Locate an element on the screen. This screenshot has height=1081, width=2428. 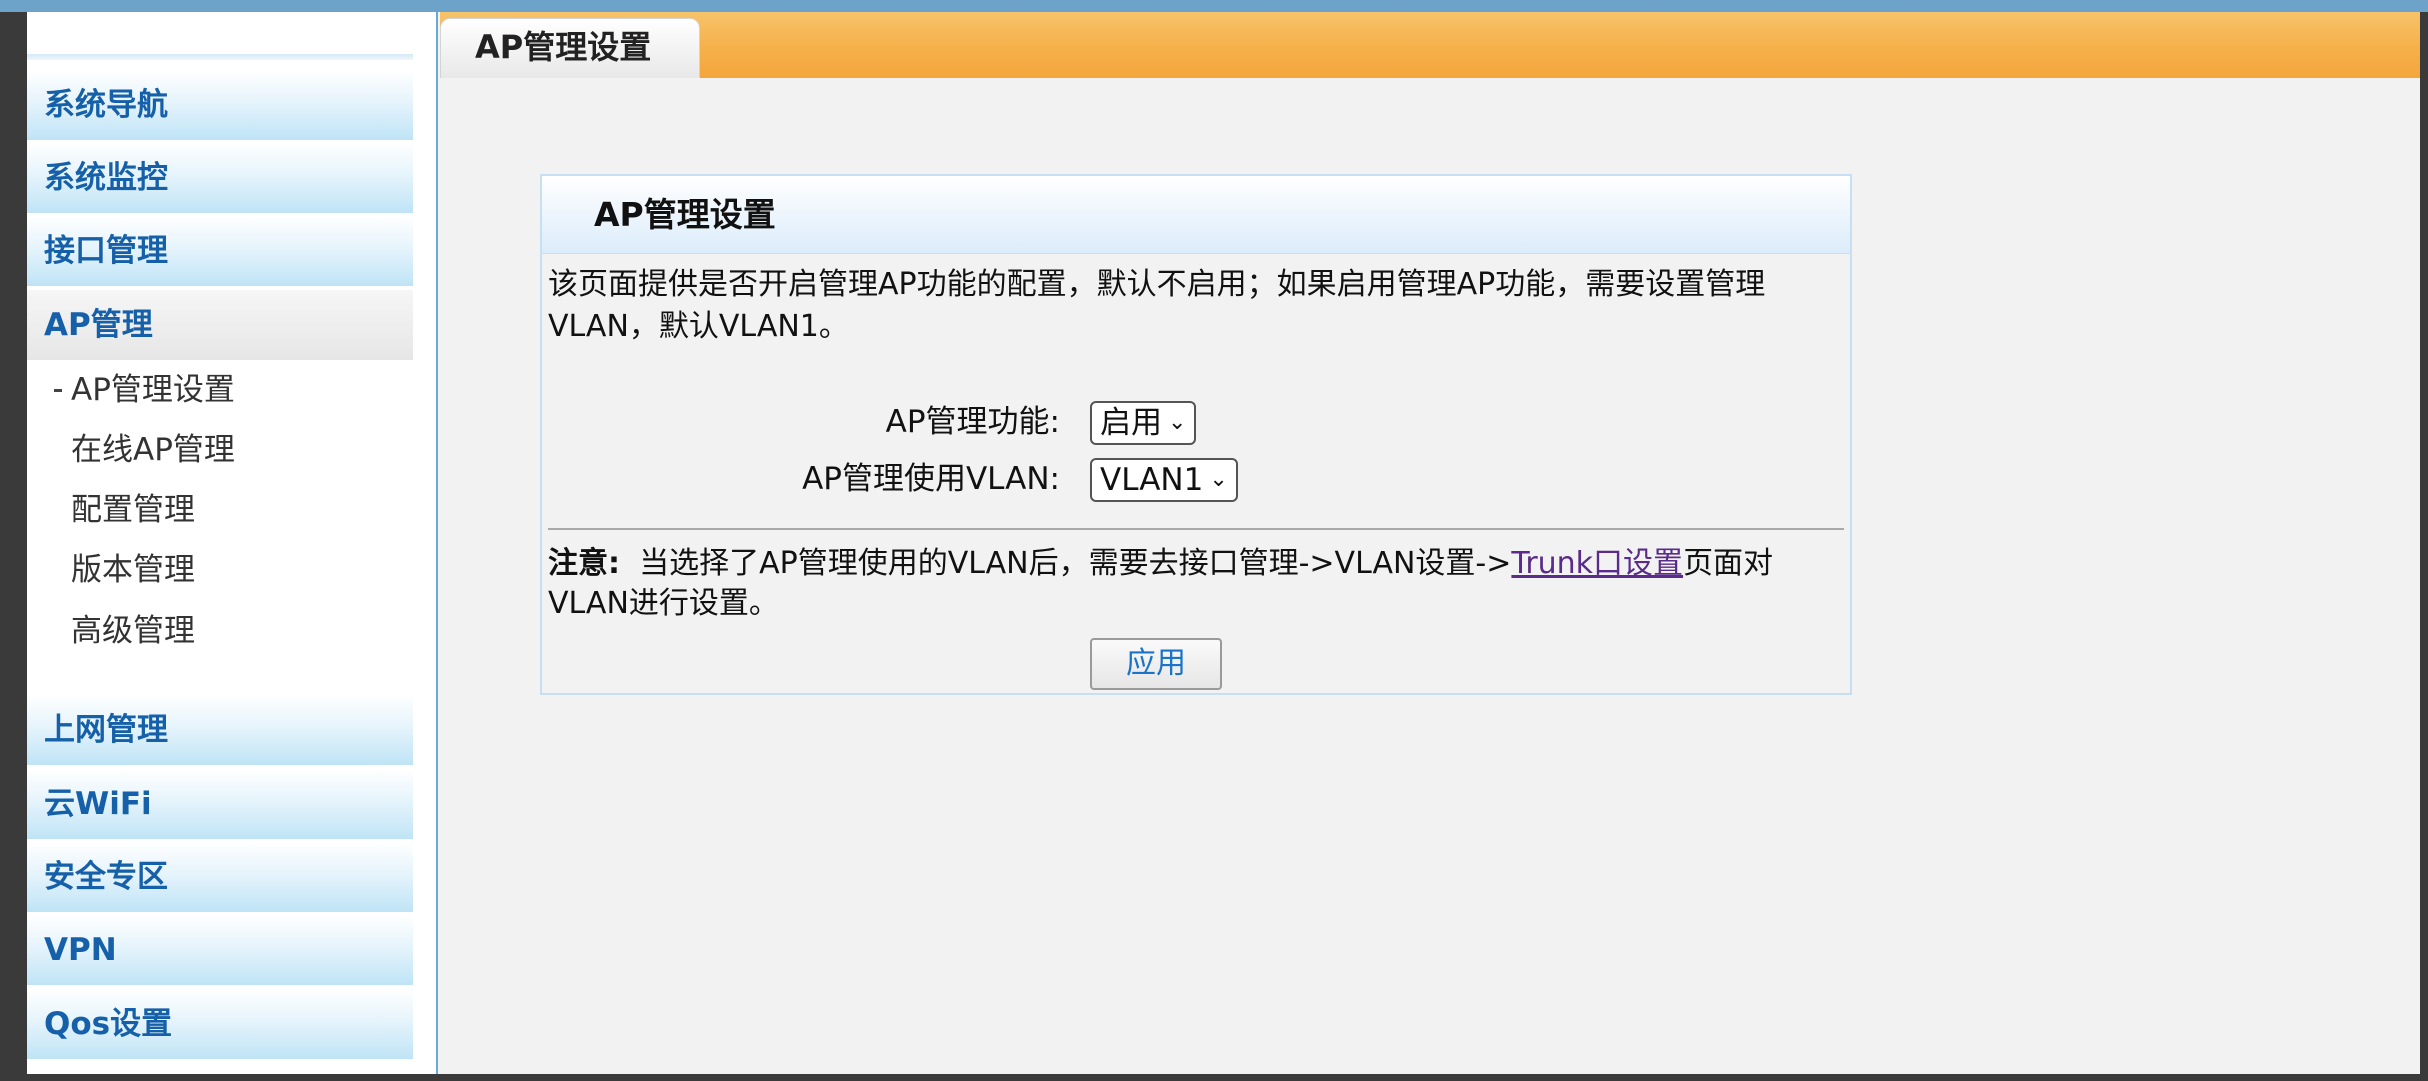
window-top-strip is located at coordinates (1214, 6).